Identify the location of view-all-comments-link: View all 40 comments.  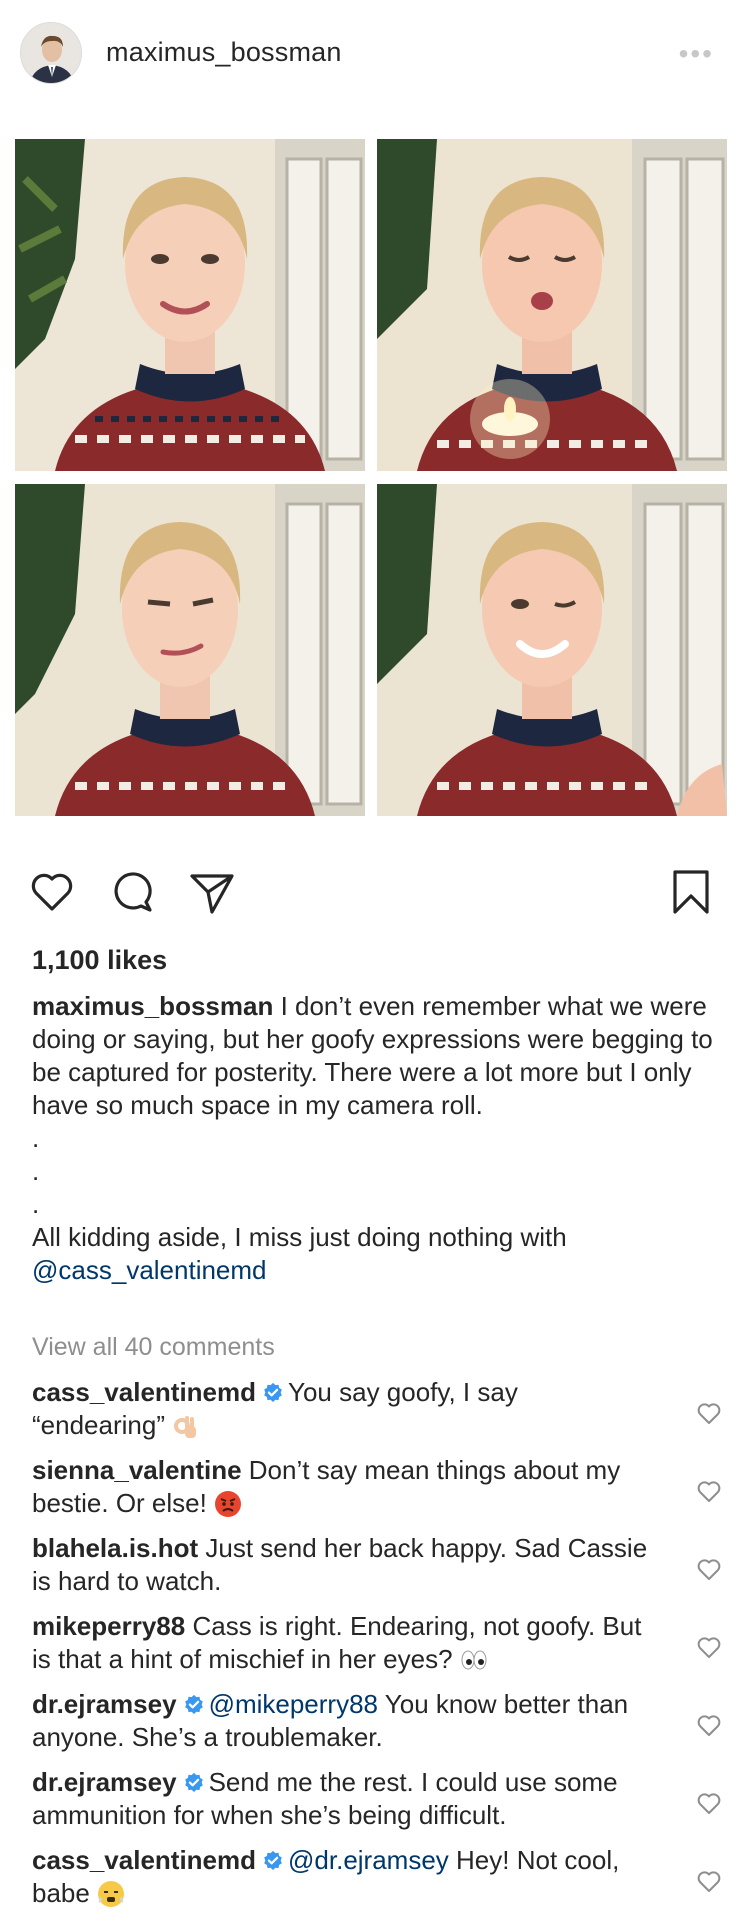
(153, 1347).